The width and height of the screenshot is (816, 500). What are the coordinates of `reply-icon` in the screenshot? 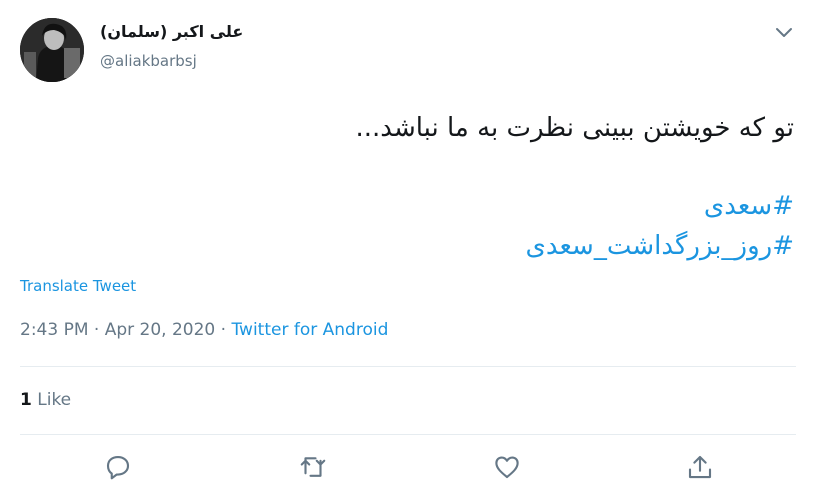 It's located at (118, 467).